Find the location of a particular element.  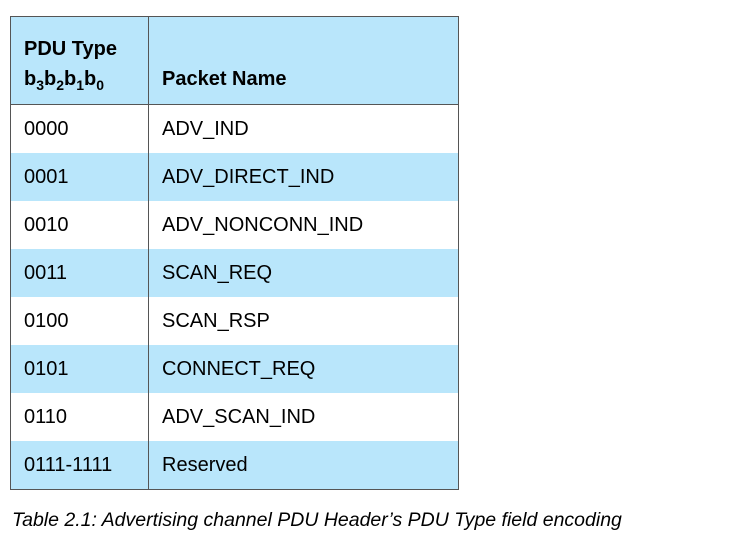

header-packet-name: Packet Name is located at coordinates (303, 60).